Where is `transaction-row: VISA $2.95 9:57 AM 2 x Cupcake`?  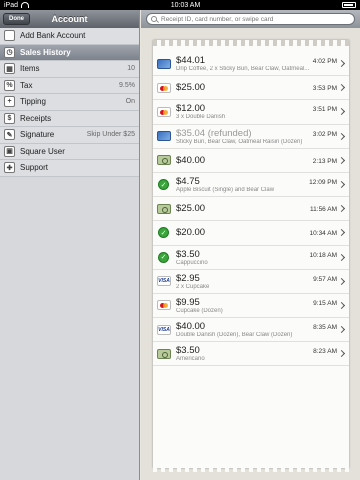
transaction-row: VISA $2.95 9:57 AM 2 x Cupcake is located at coordinates (251, 282).